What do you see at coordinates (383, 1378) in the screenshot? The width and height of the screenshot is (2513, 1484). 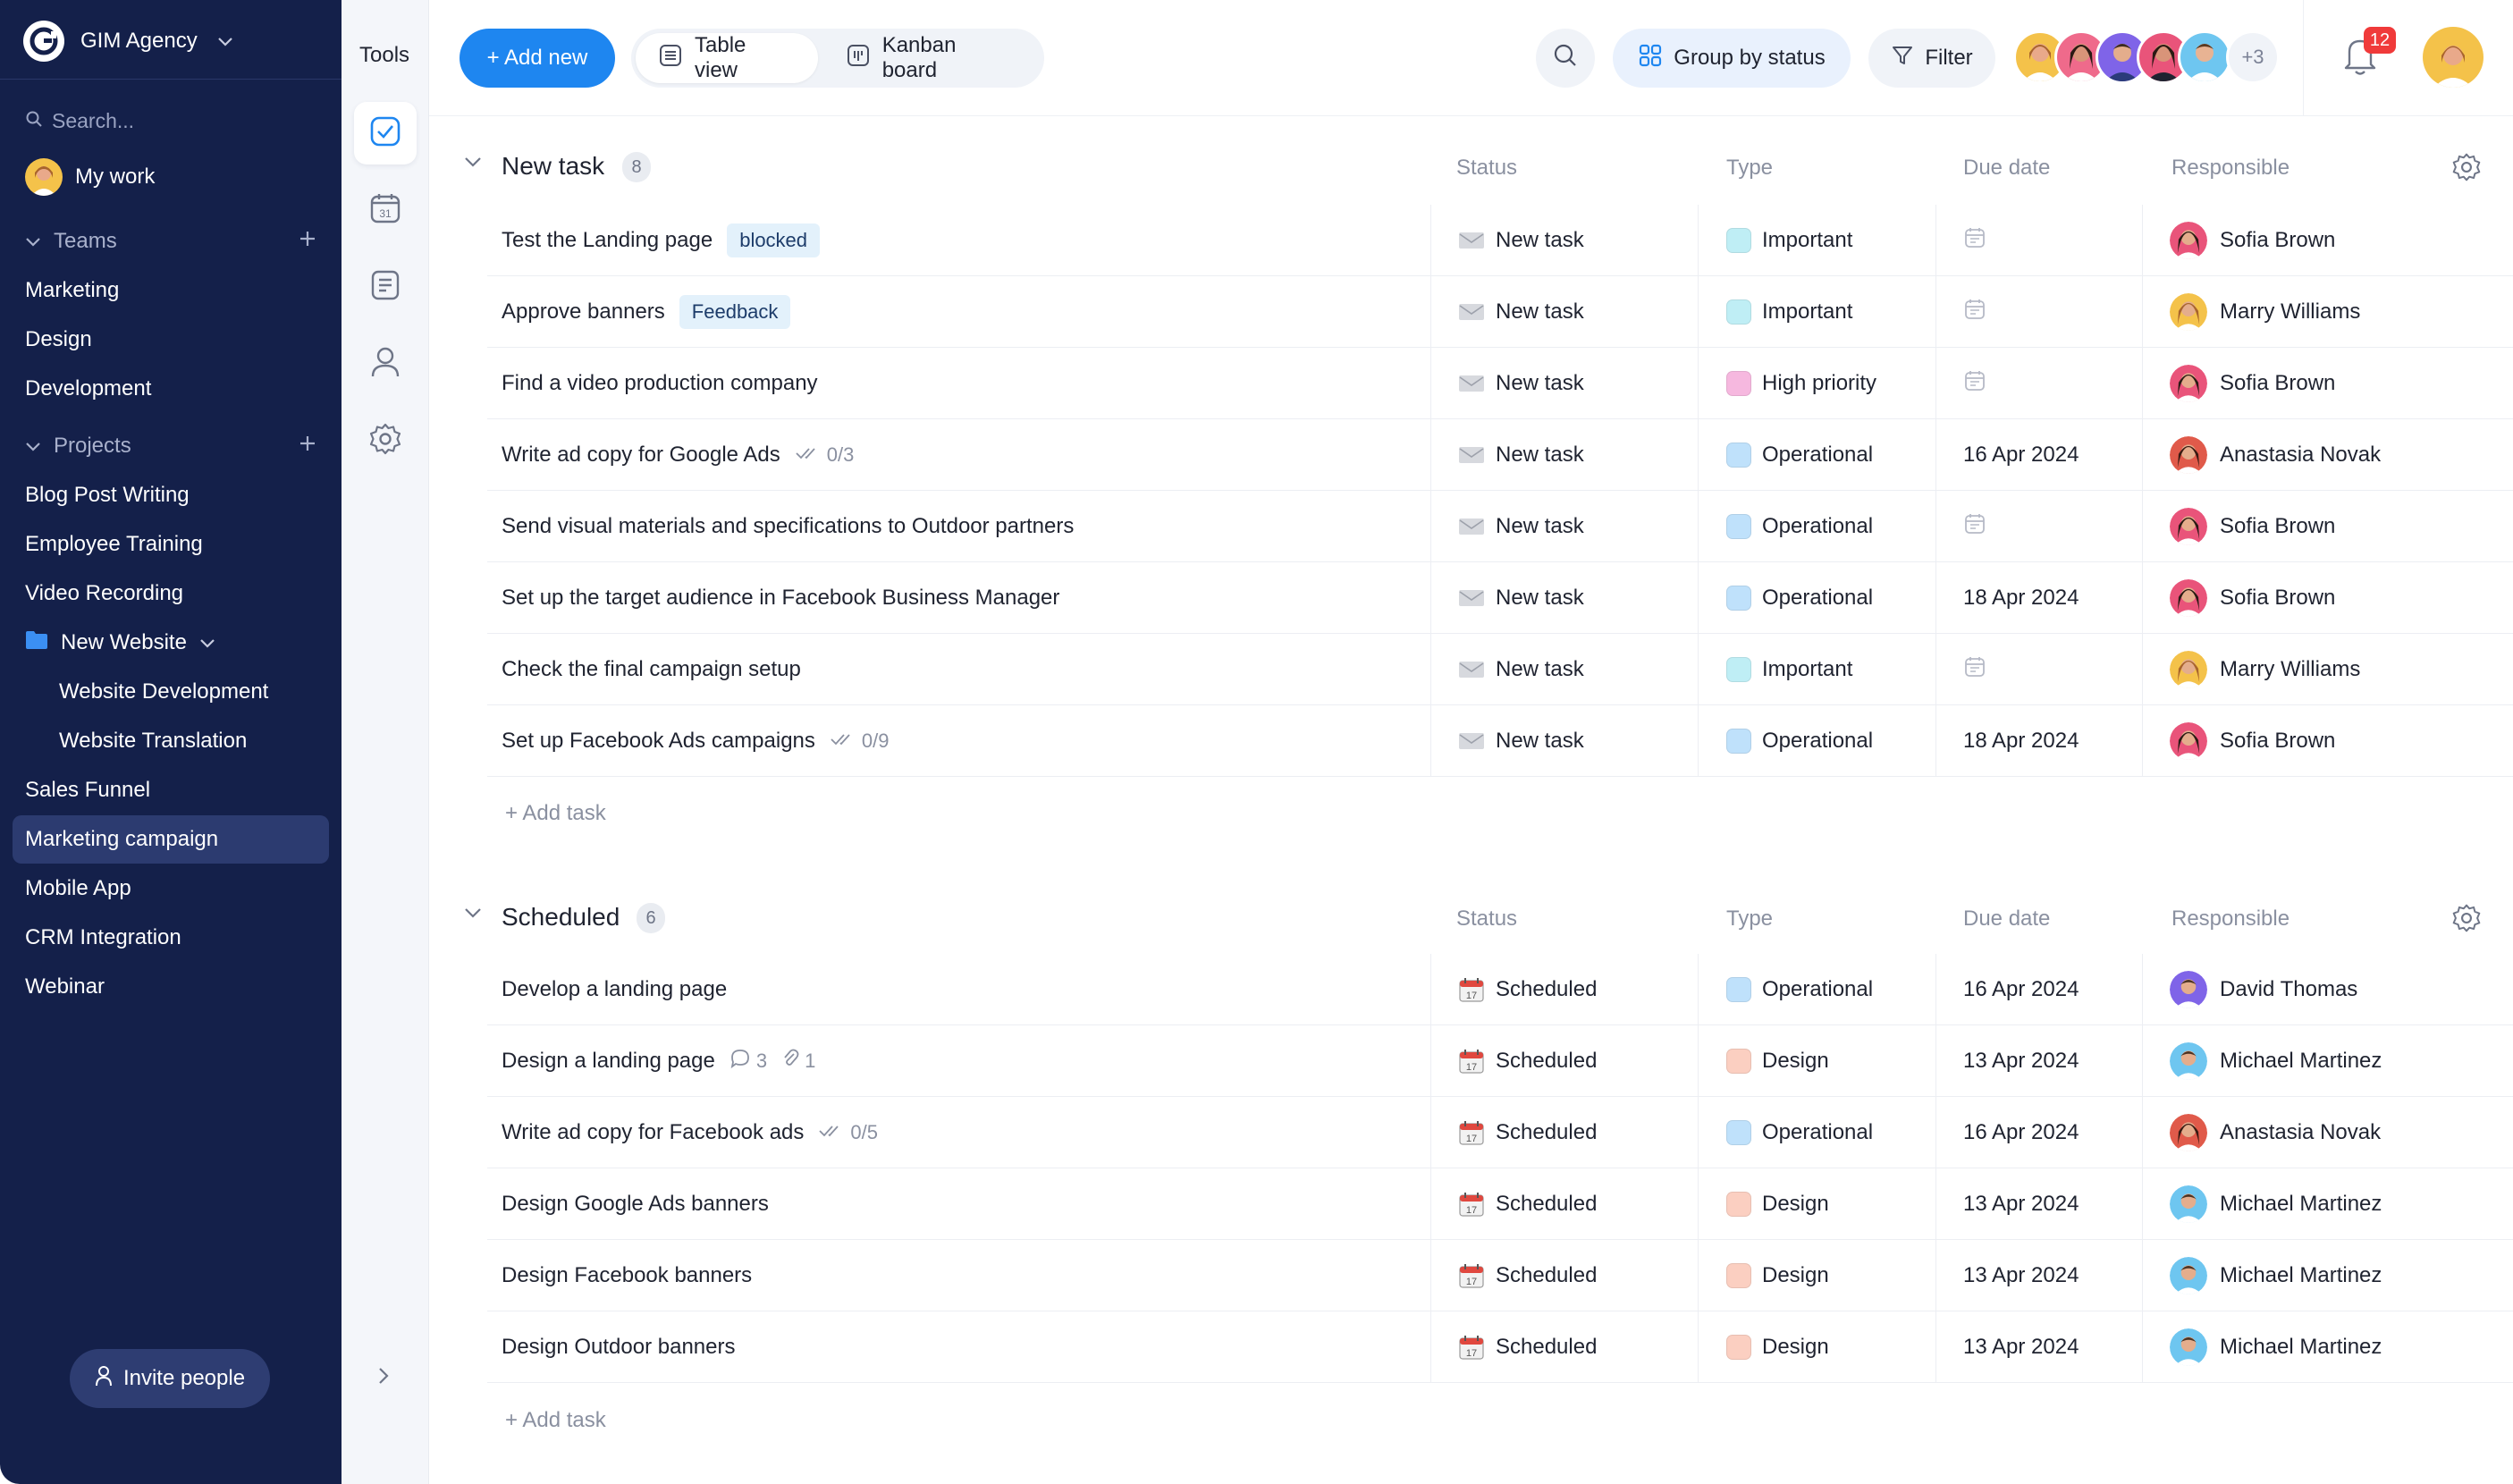 I see `chevron-right-icon` at bounding box center [383, 1378].